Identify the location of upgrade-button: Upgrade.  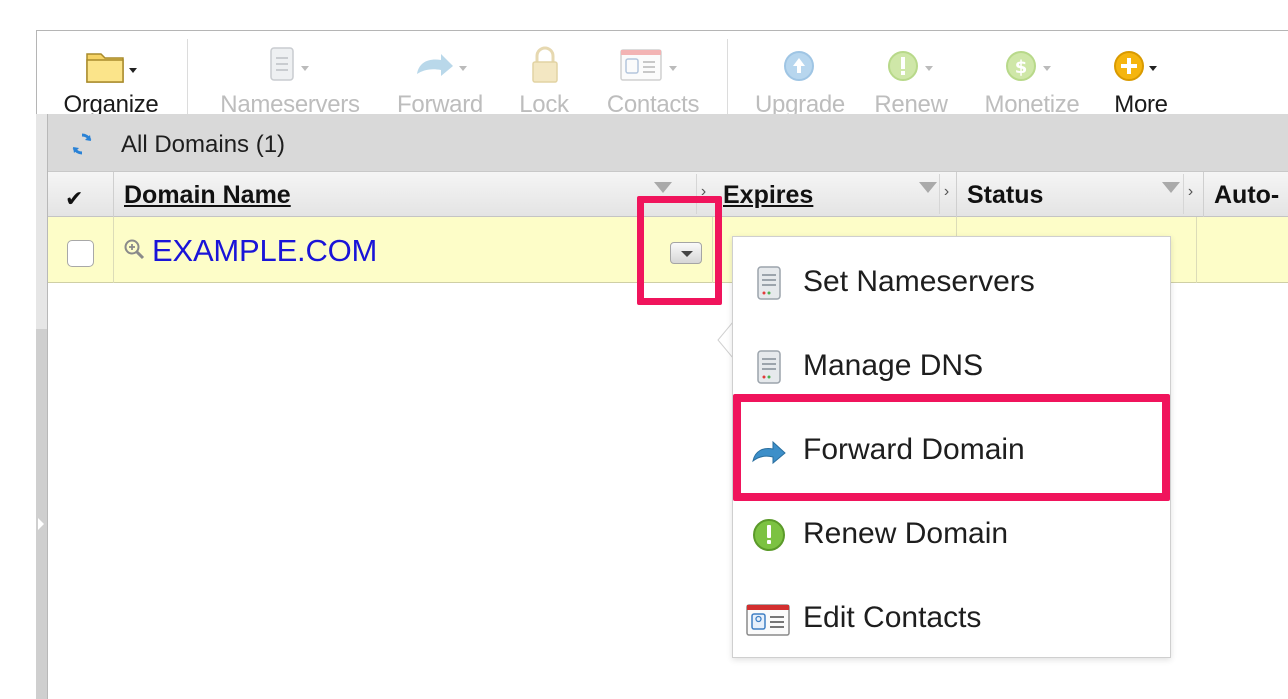
(800, 72).